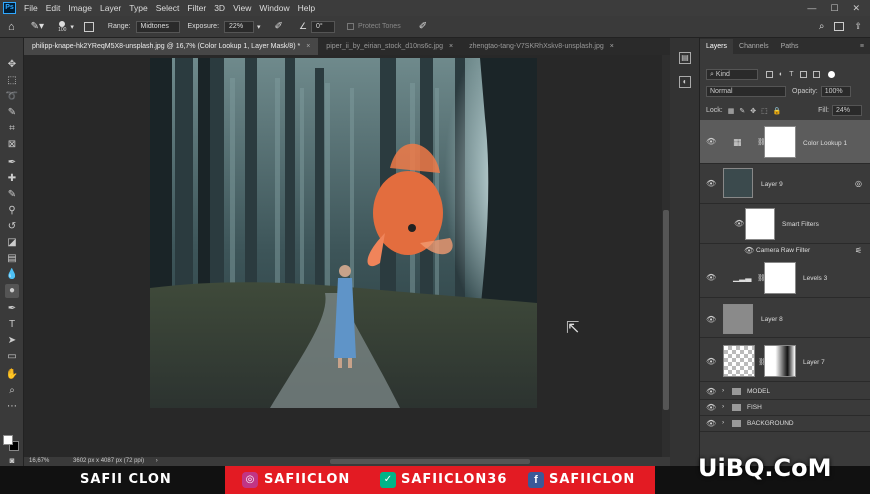 This screenshot has height=494, width=870. Describe the element at coordinates (12, 195) in the screenshot. I see `brush-tool-icon: ✎` at that location.